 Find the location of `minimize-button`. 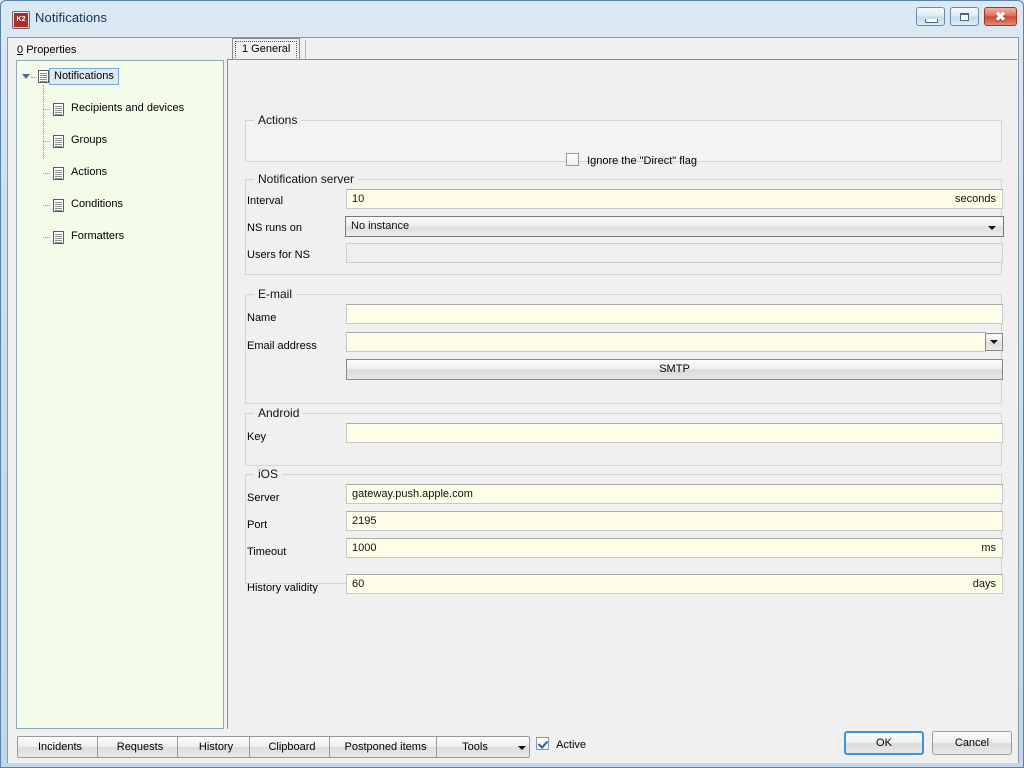

minimize-button is located at coordinates (930, 16).